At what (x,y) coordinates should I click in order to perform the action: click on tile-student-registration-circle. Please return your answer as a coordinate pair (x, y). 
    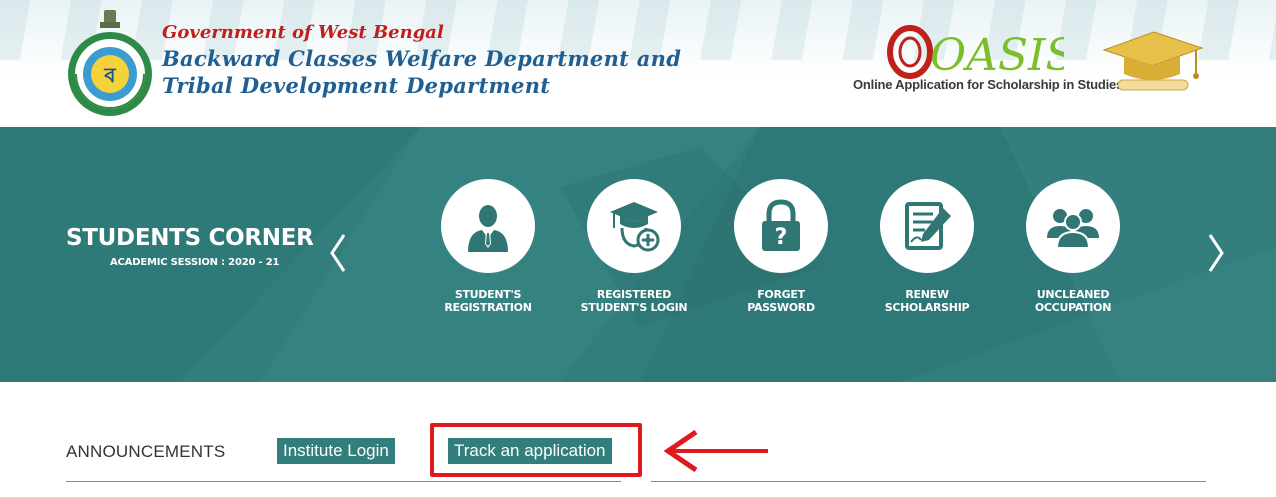
    Looking at the image, I should click on (488, 226).